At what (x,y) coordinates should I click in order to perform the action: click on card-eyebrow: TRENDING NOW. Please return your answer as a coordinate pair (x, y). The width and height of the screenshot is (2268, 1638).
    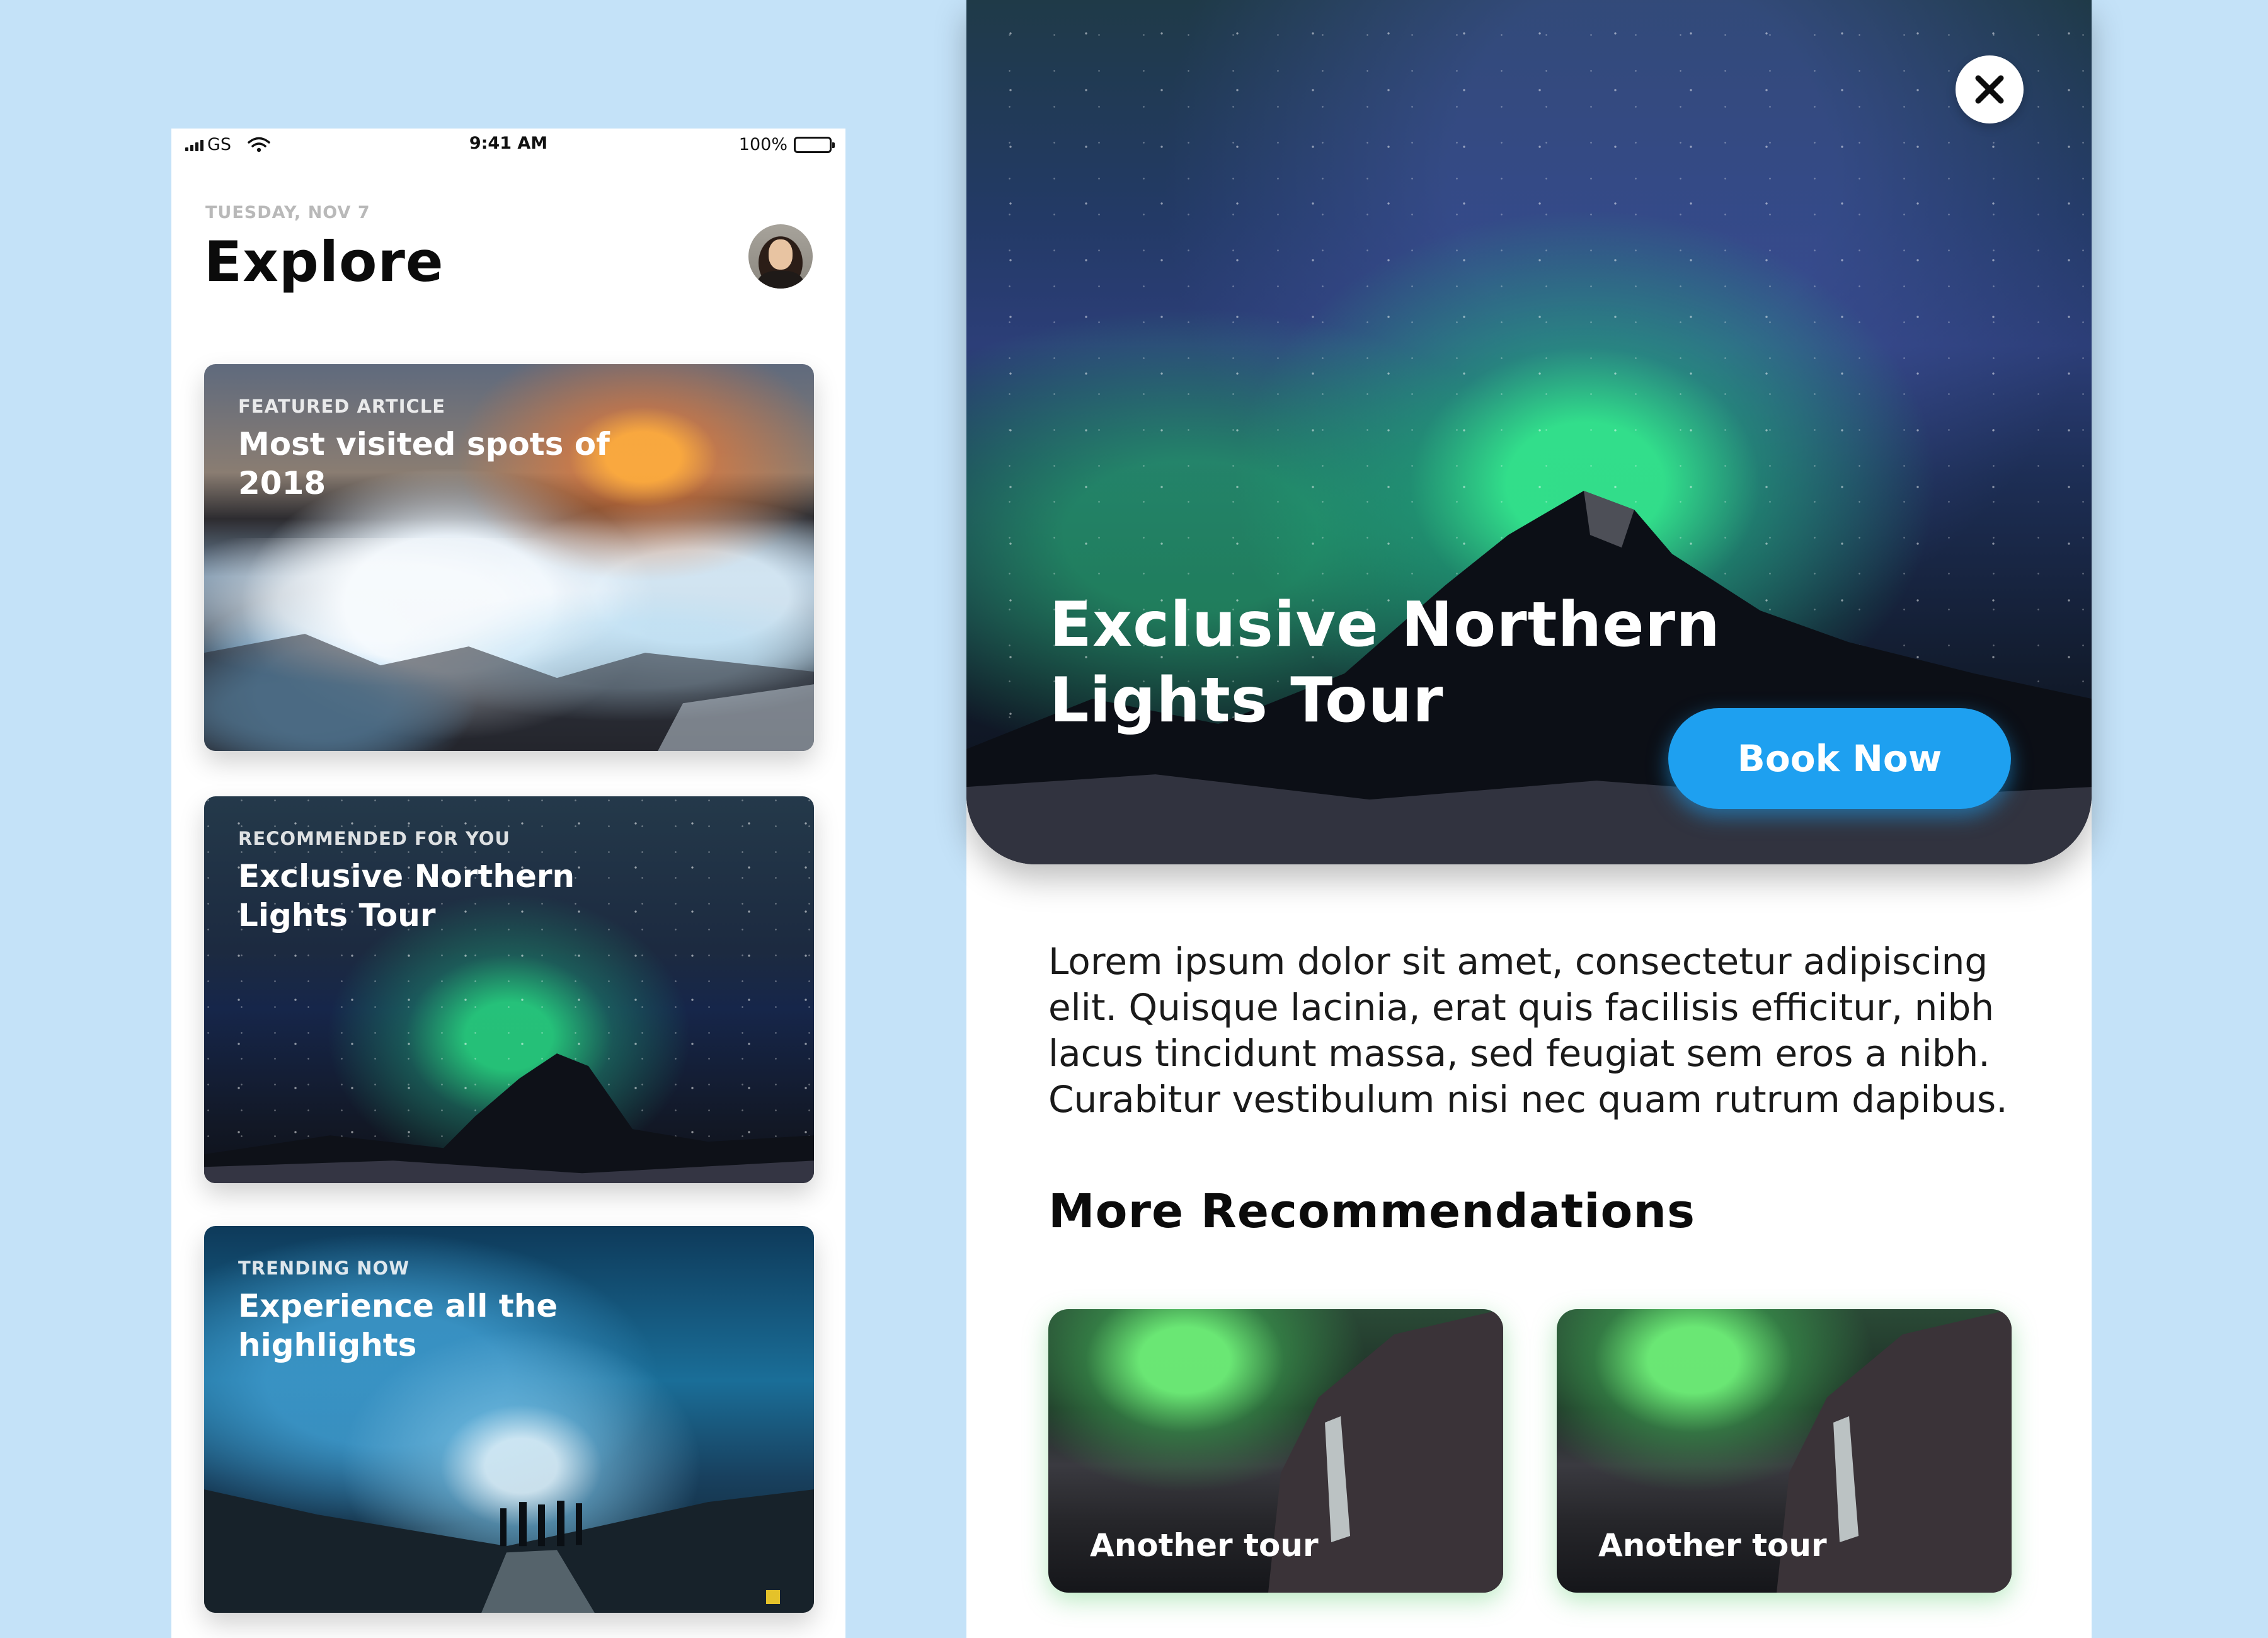
    Looking at the image, I should click on (324, 1268).